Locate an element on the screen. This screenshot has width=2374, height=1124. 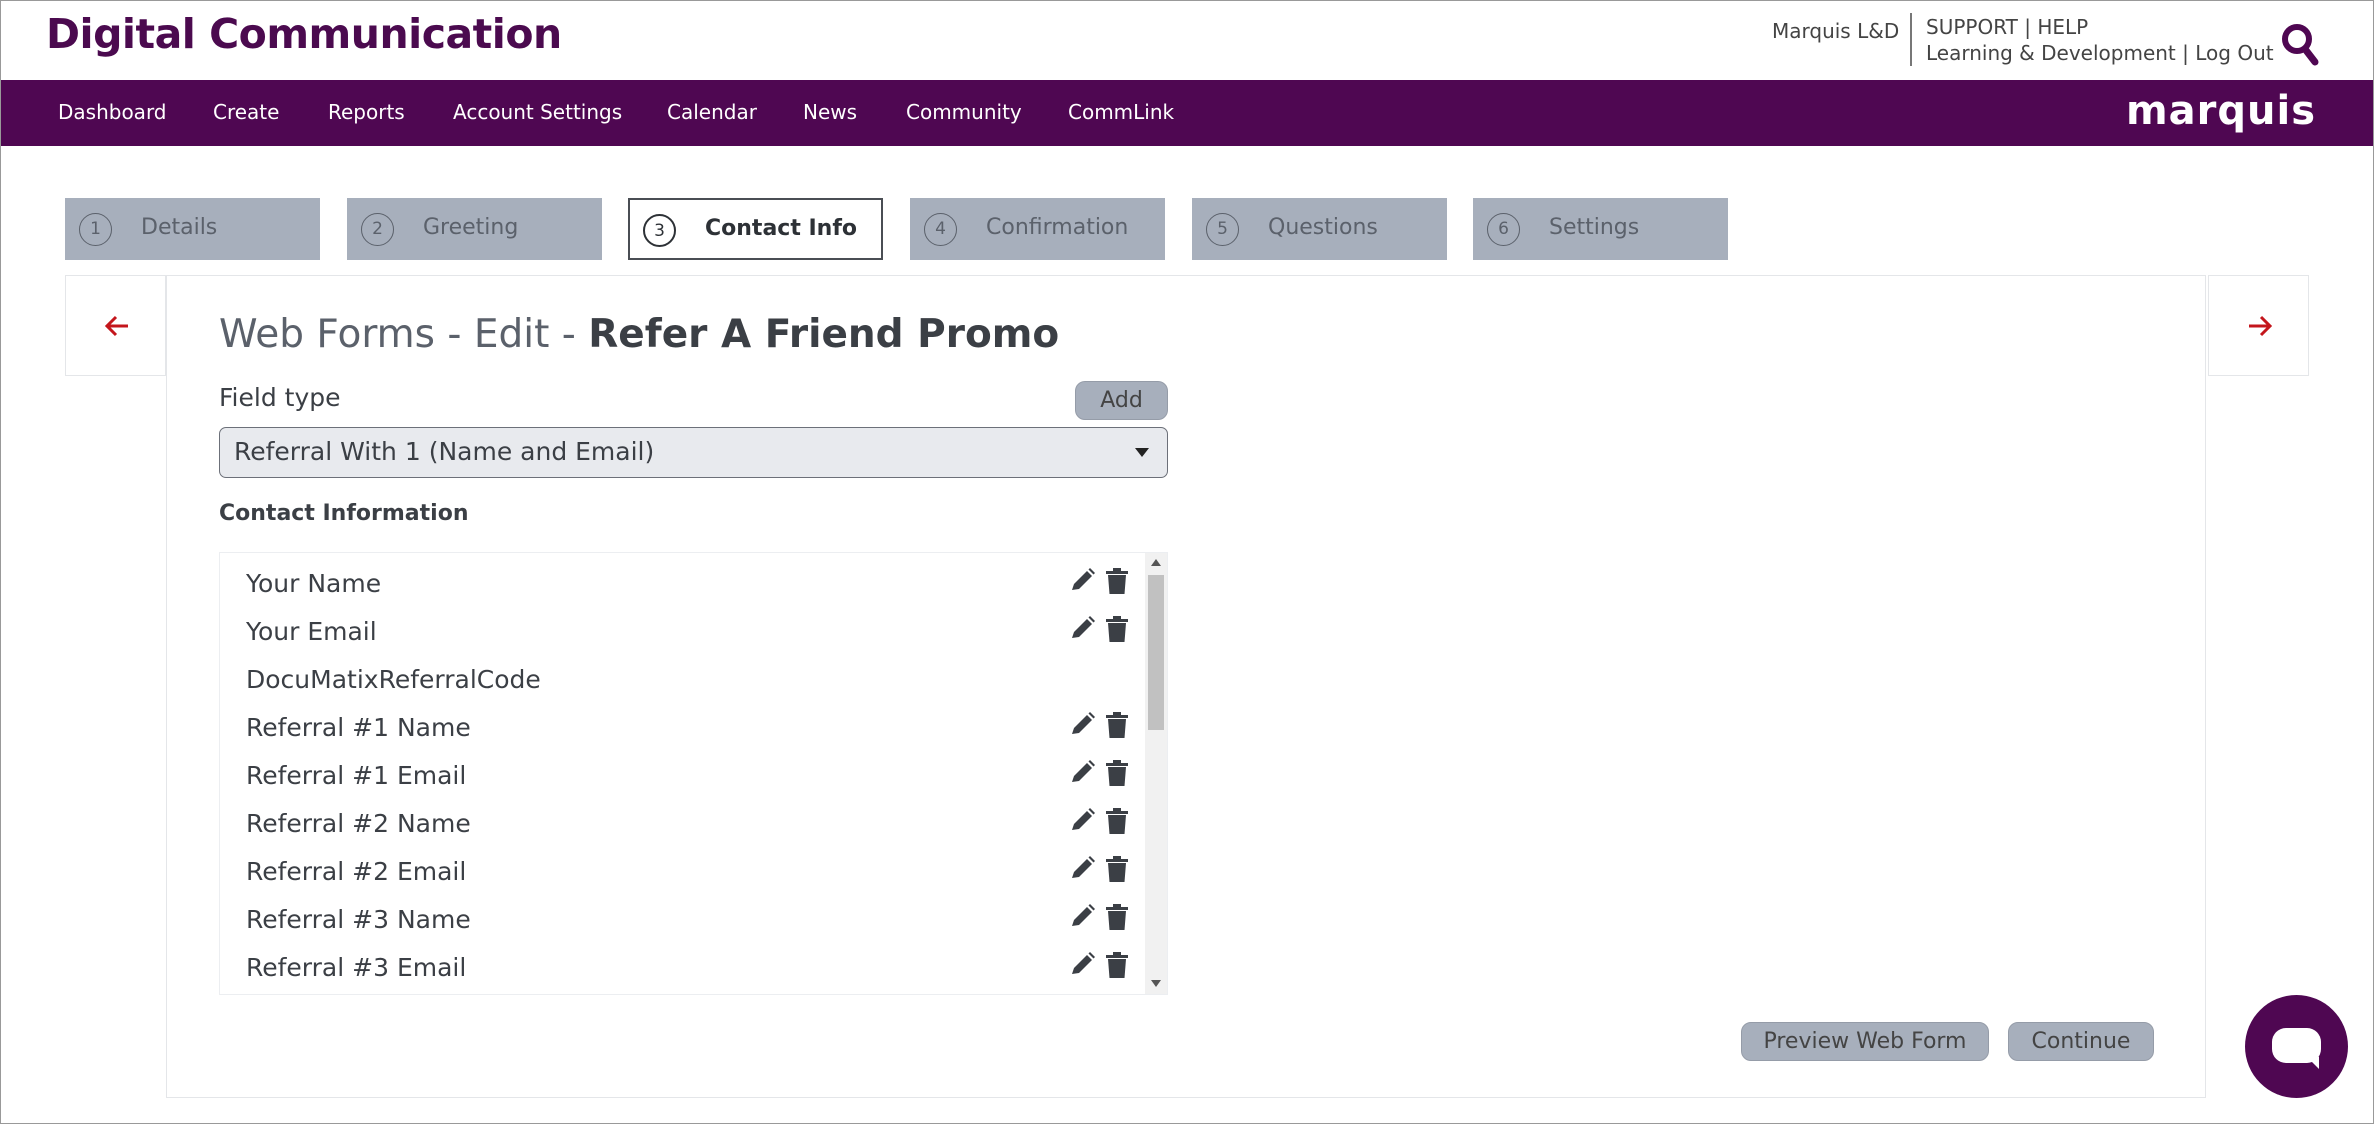
field-label: Referral #2 Email is located at coordinates (356, 871).